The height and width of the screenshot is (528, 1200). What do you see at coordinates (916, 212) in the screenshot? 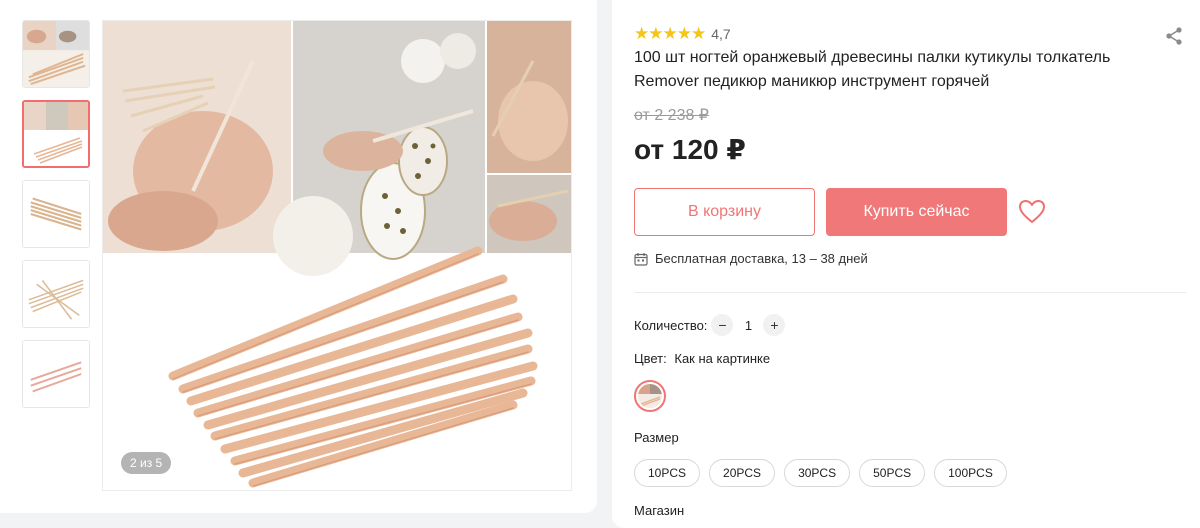
I see `buy-now-button: Купить сейчас` at bounding box center [916, 212].